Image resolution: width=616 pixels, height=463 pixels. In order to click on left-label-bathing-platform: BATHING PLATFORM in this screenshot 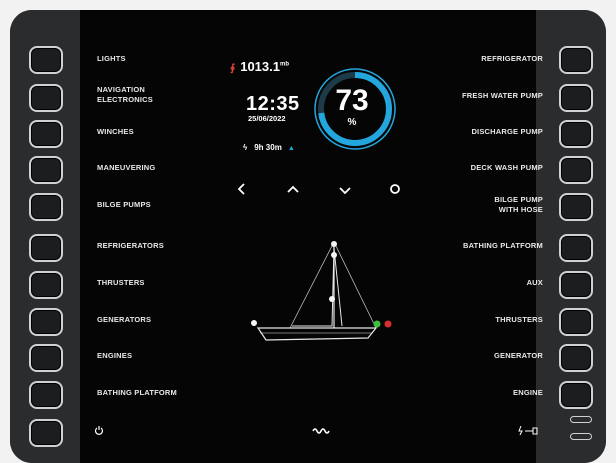, I will do `click(137, 393)`.